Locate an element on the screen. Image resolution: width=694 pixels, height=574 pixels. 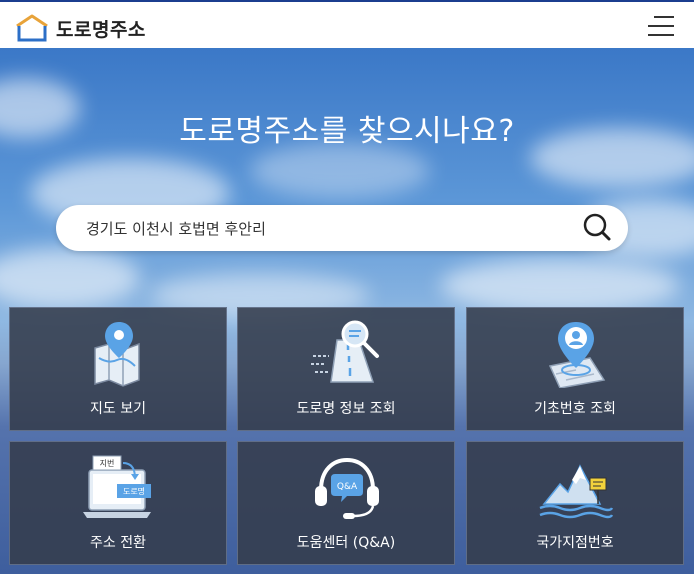
tile-label: 도움센터 (Q&A) is located at coordinates (346, 543).